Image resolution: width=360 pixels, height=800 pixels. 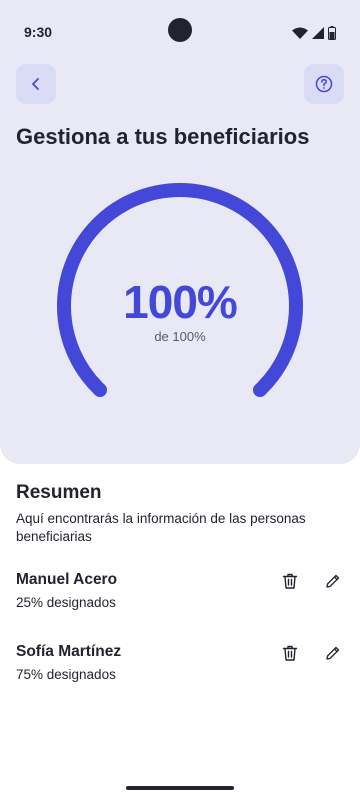 What do you see at coordinates (69, 651) in the screenshot?
I see `beneficiary-name: Sofía Martínez` at bounding box center [69, 651].